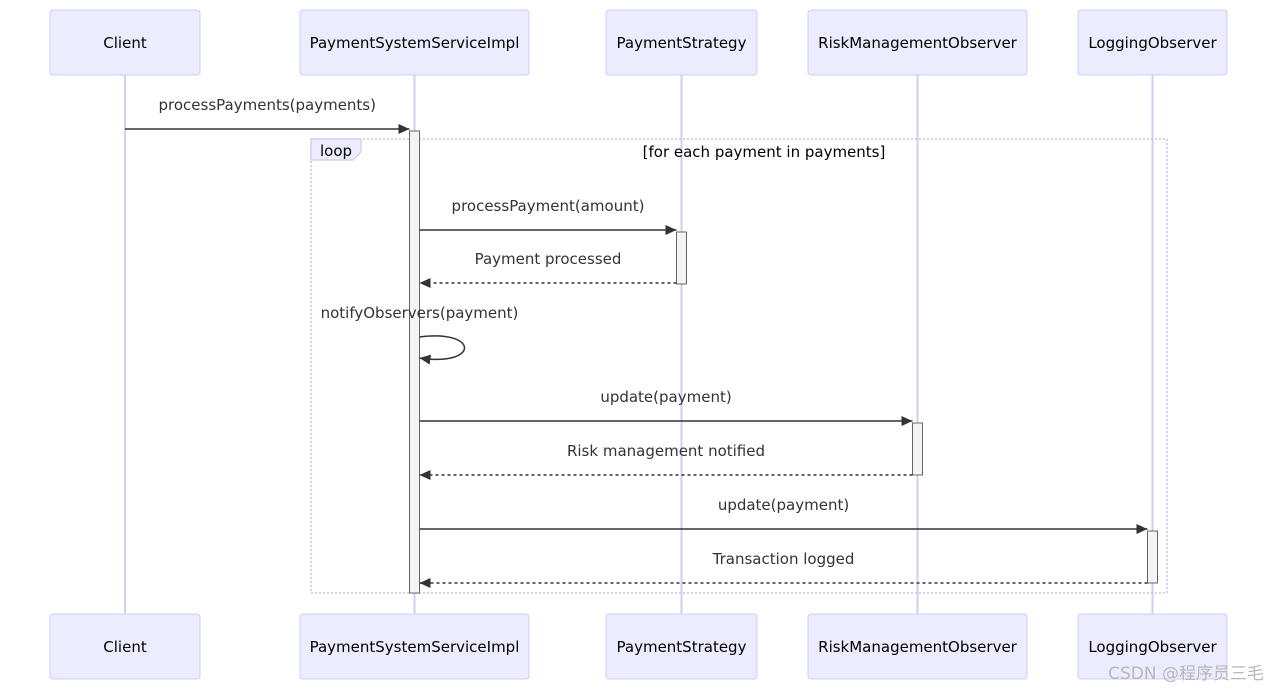 The height and width of the screenshot is (690, 1278). Describe the element at coordinates (267, 105) in the screenshot. I see `message-label: processPayments(payments)` at that location.